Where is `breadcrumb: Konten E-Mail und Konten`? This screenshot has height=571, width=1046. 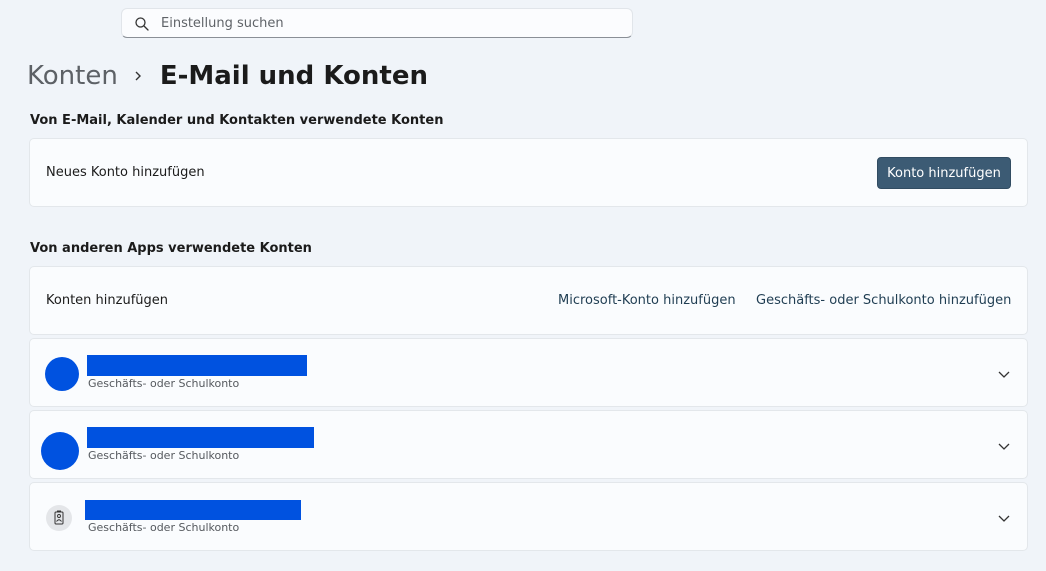
breadcrumb: Konten E-Mail und Konten is located at coordinates (227, 76).